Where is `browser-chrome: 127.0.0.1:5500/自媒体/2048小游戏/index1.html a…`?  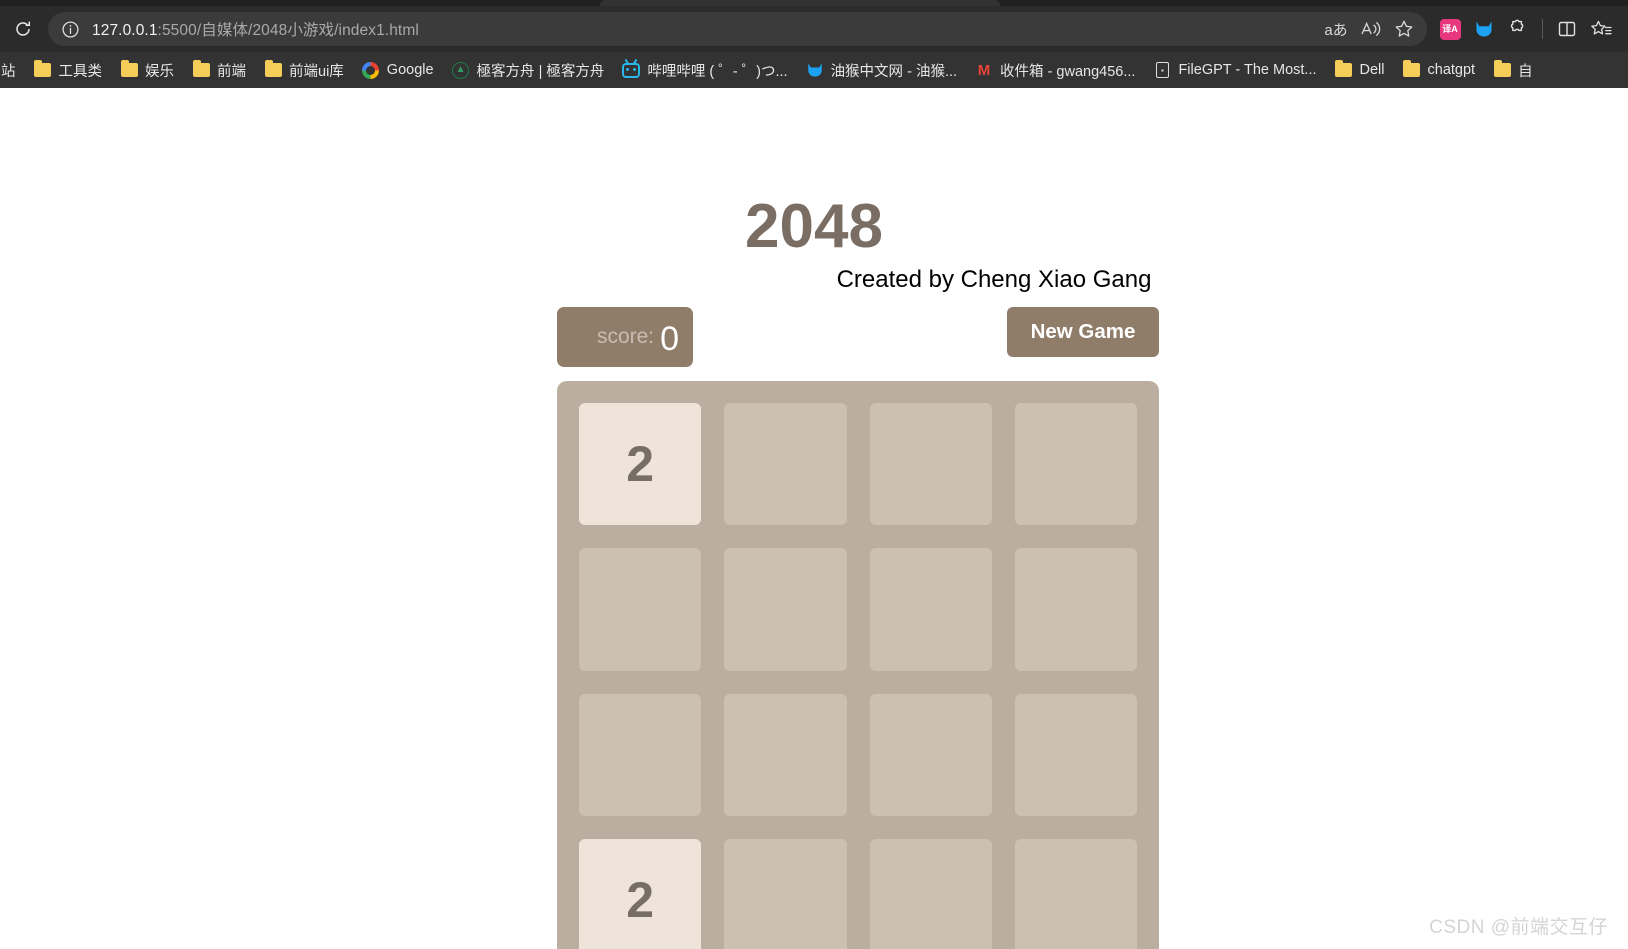
browser-chrome: 127.0.0.1:5500/自媒体/2048小游戏/index1.html a… is located at coordinates (814, 44).